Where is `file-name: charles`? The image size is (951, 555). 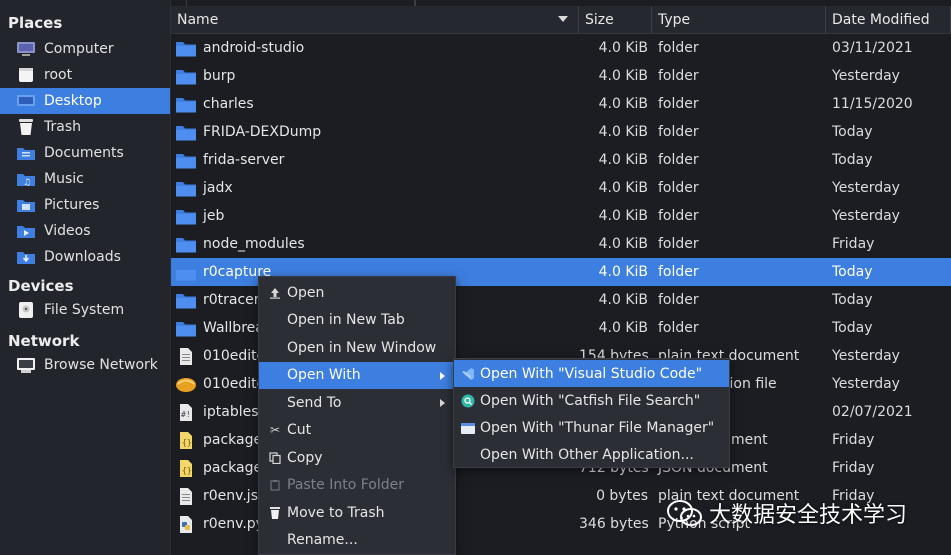 file-name: charles is located at coordinates (228, 104).